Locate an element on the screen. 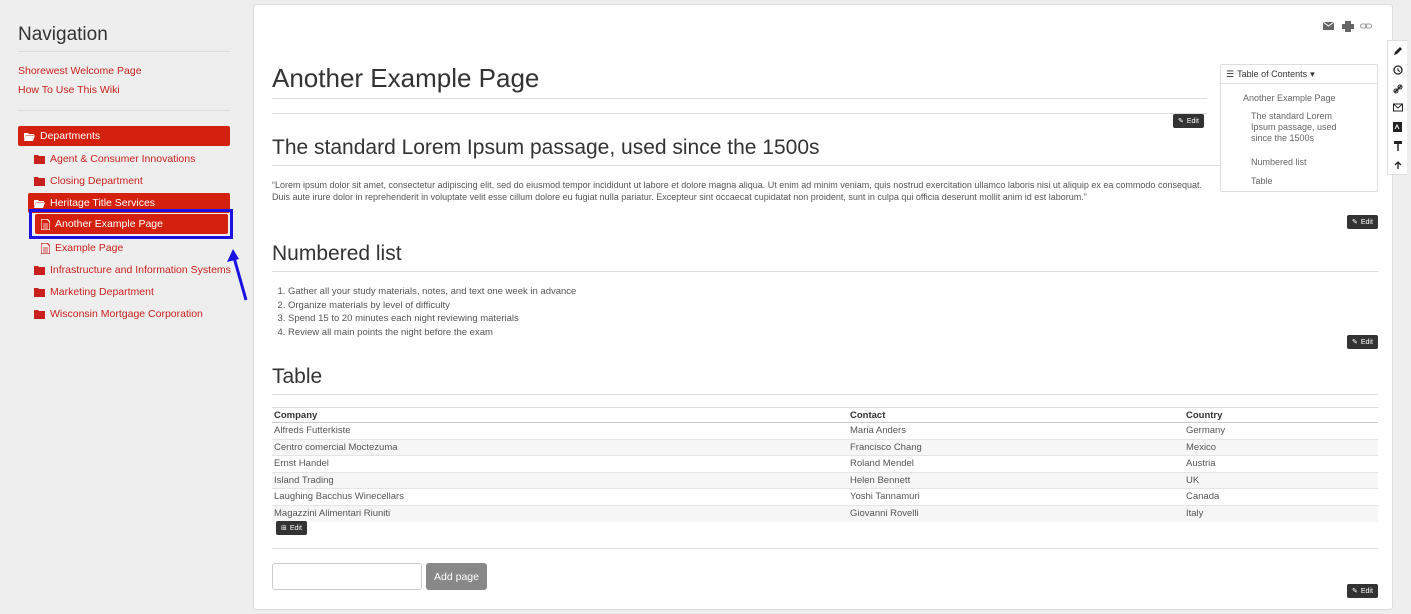  email-page-icon is located at coordinates (1329, 26).